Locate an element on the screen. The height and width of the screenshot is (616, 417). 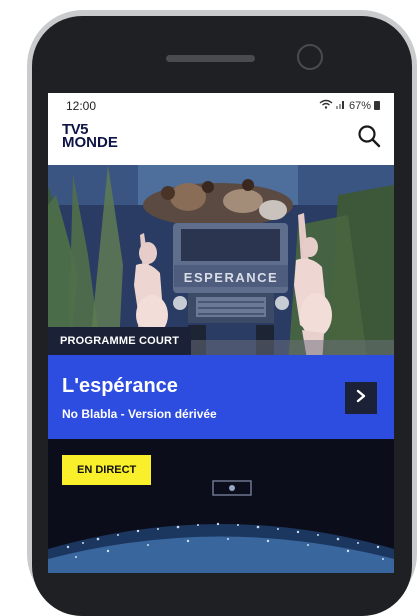
featured-subtitle: No Blabla - Version dérivée is located at coordinates (139, 414).